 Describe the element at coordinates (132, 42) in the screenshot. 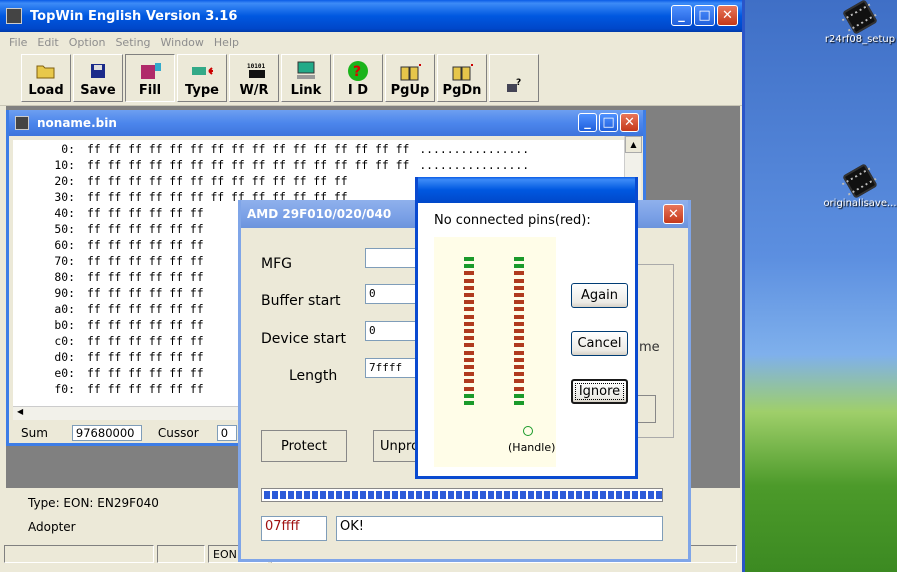

I see `menu-seting: Seting` at that location.